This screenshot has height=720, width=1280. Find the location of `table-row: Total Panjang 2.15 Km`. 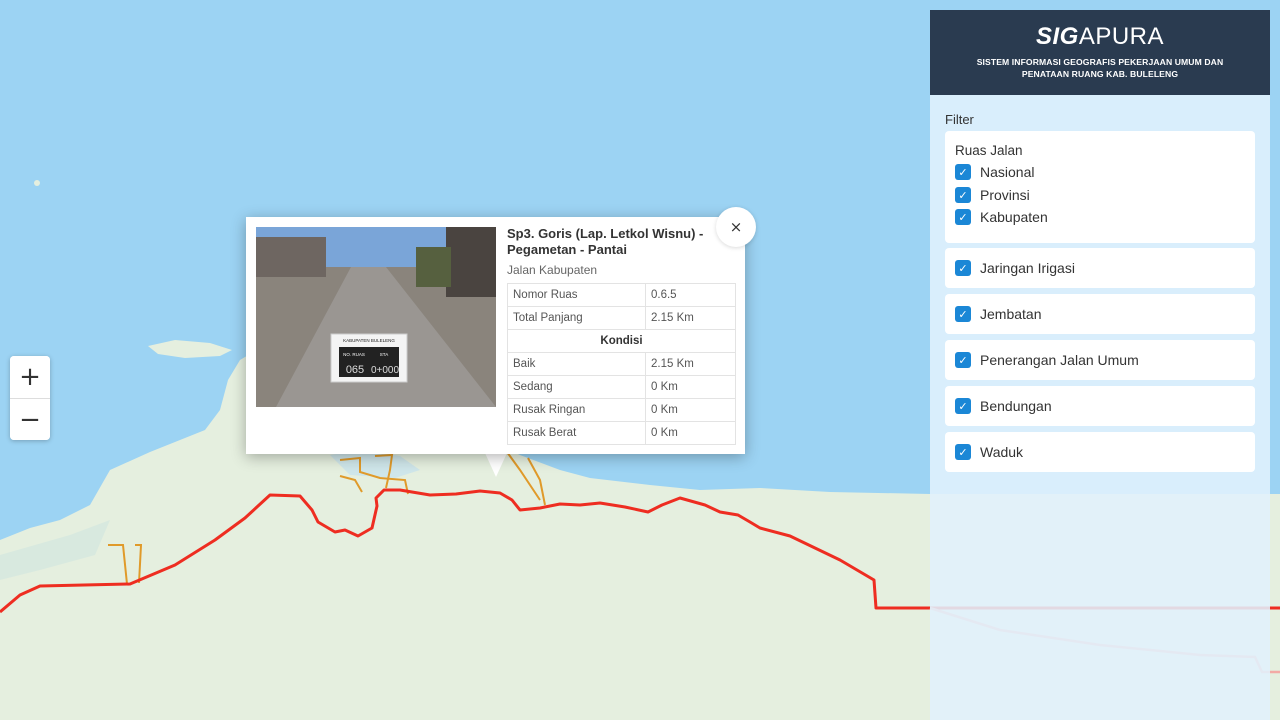

table-row: Total Panjang 2.15 Km is located at coordinates (621, 318).